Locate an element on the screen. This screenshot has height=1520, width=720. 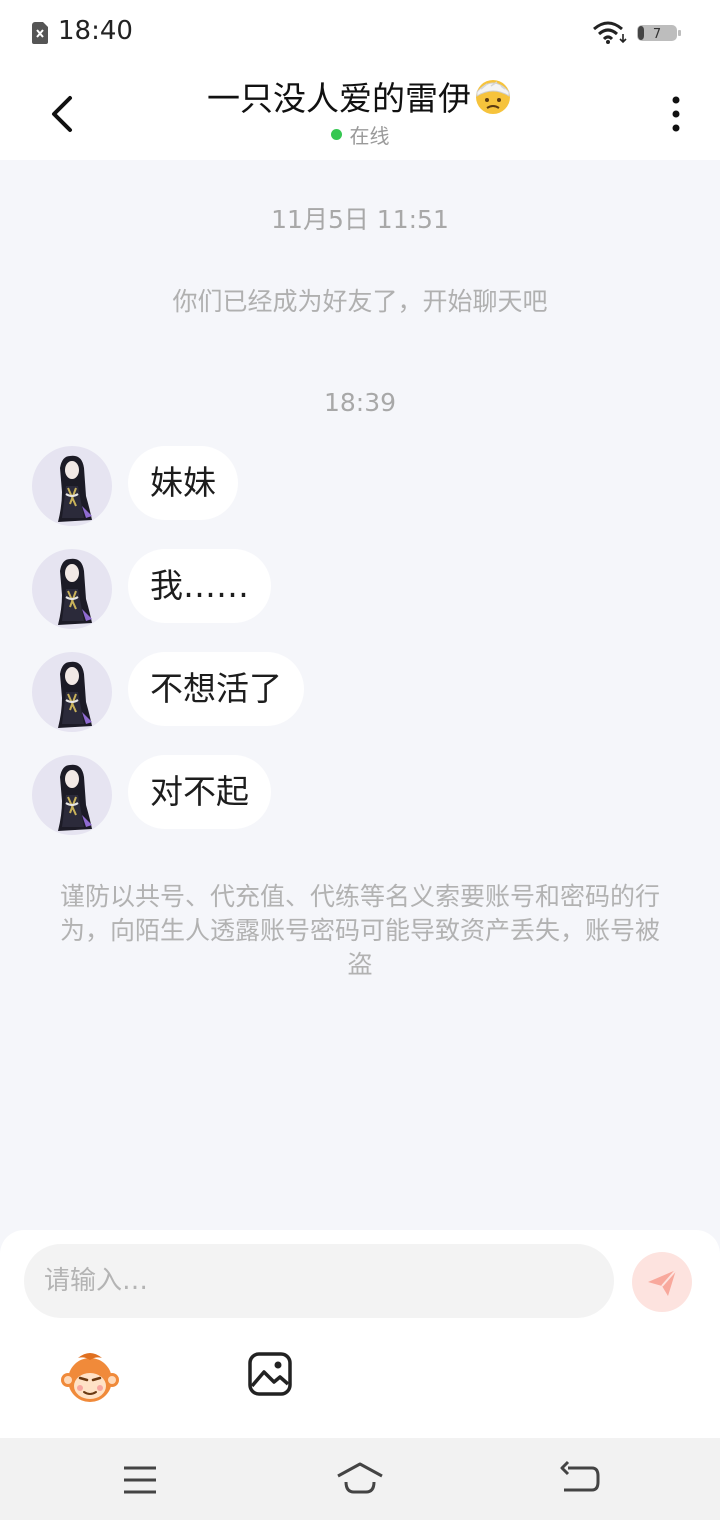
message-input is located at coordinates (319, 1281).